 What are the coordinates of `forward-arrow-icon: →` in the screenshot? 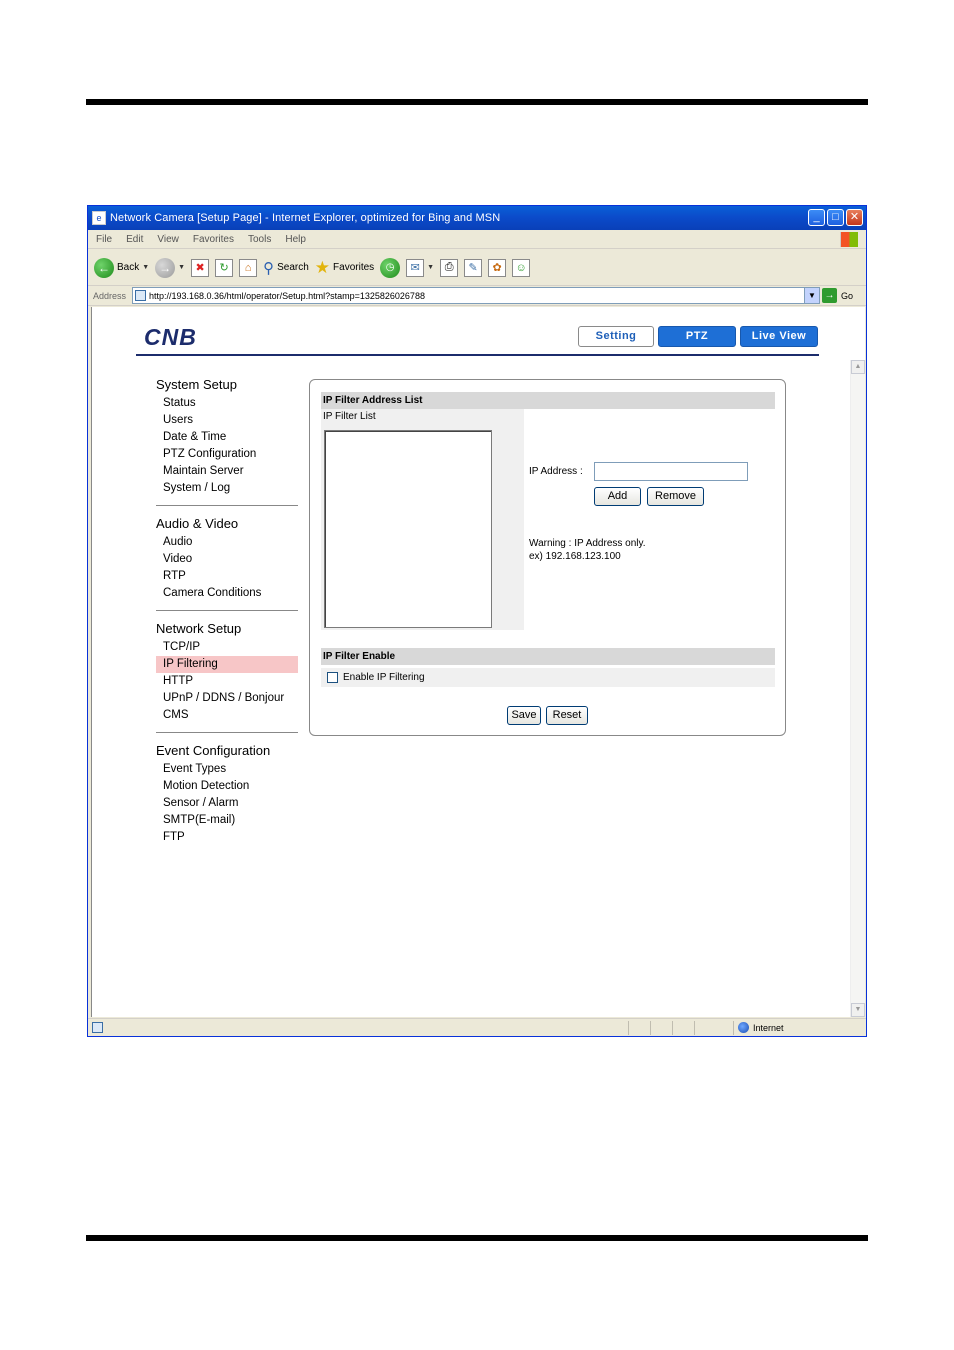 It's located at (165, 267).